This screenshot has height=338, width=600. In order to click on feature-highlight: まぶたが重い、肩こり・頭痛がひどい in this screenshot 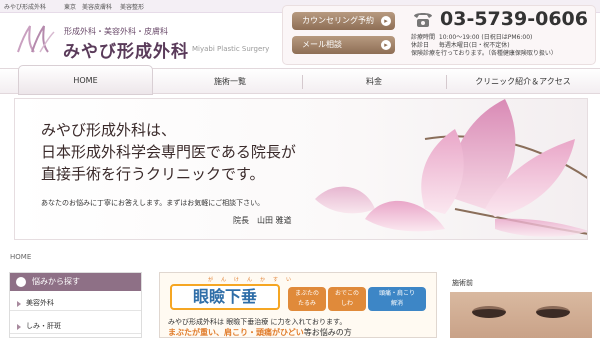, I will do `click(236, 332)`.